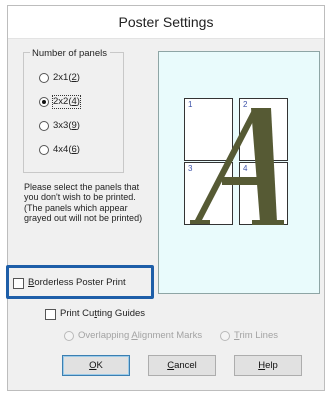 The image size is (329, 394). I want to click on overlapping-alignment-marks-radio: Overlapping Alignment Marks, so click(133, 336).